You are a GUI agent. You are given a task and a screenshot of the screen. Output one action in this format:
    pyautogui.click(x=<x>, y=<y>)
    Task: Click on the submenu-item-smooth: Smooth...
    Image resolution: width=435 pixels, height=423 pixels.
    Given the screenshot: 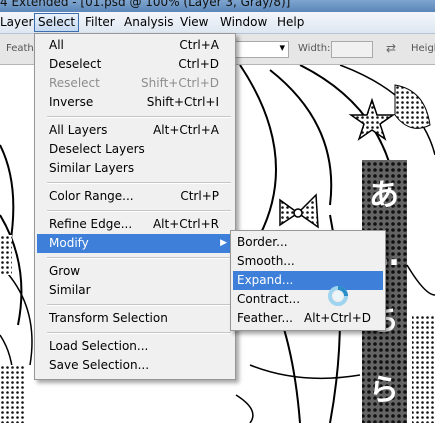 What is the action you would take?
    pyautogui.click(x=308, y=261)
    